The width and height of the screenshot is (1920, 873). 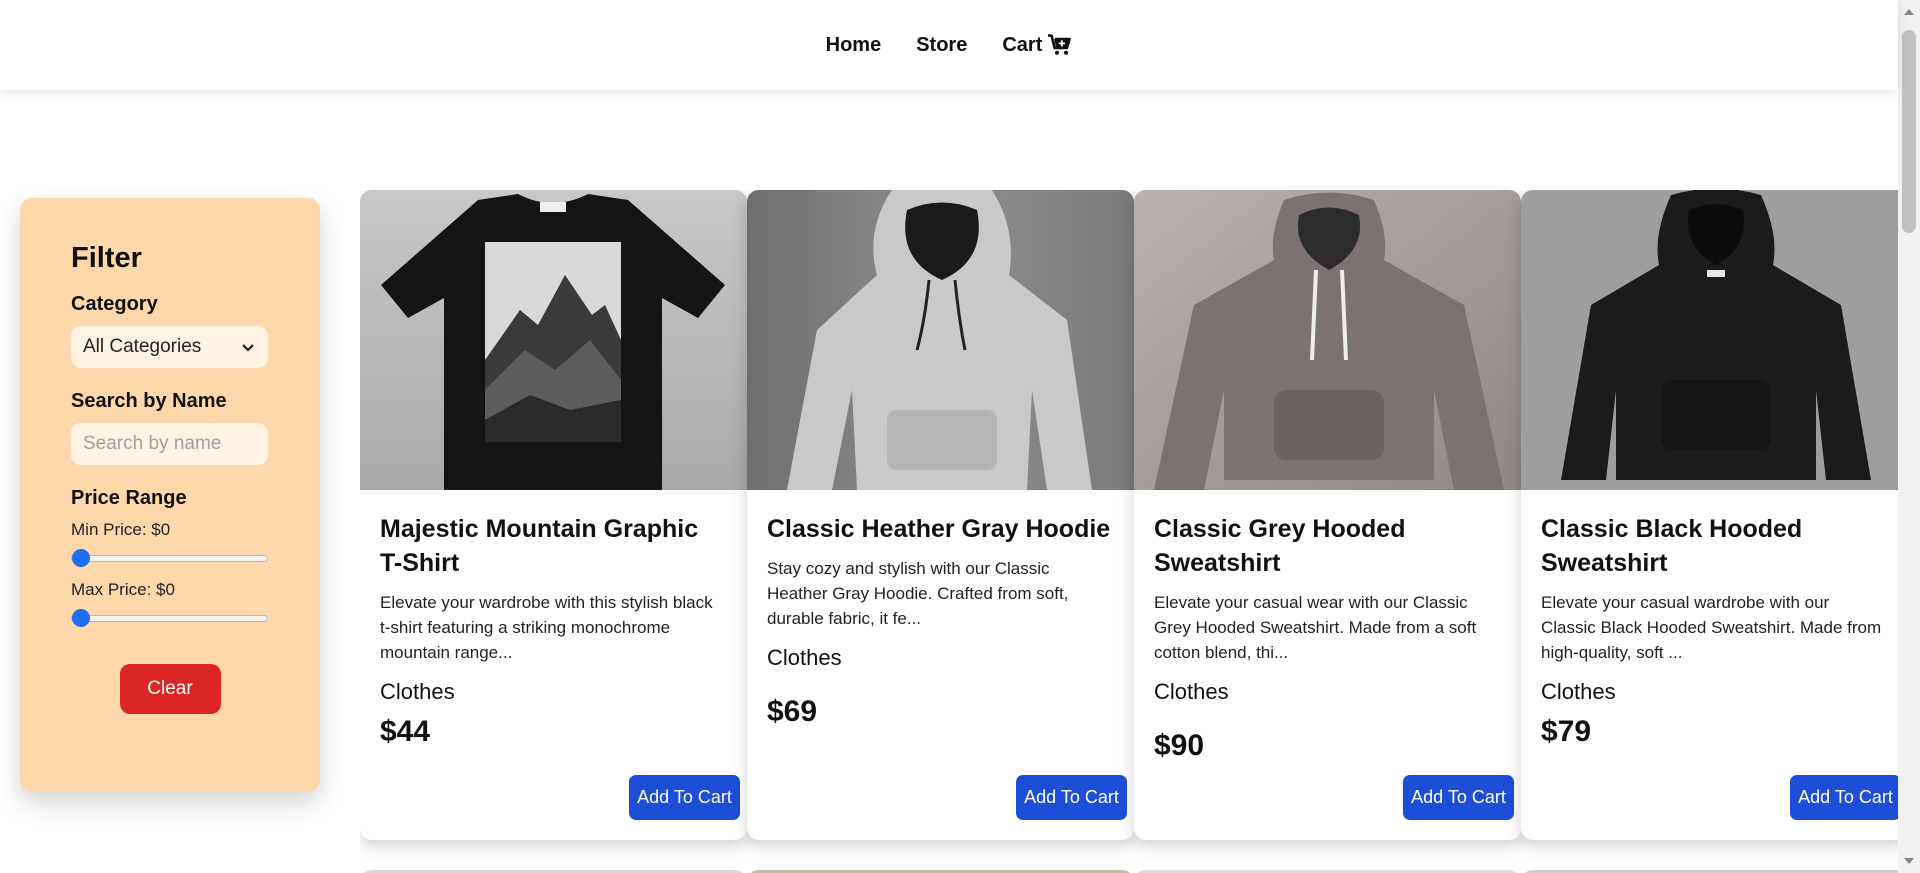 What do you see at coordinates (248, 347) in the screenshot?
I see `chevron-down-icon` at bounding box center [248, 347].